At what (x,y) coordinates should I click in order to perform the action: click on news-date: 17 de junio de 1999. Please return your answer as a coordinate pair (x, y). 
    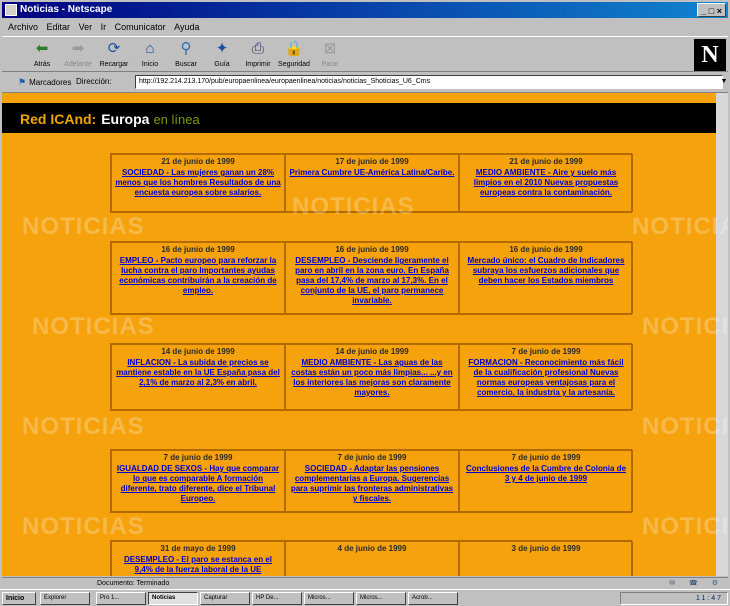
    Looking at the image, I should click on (372, 161).